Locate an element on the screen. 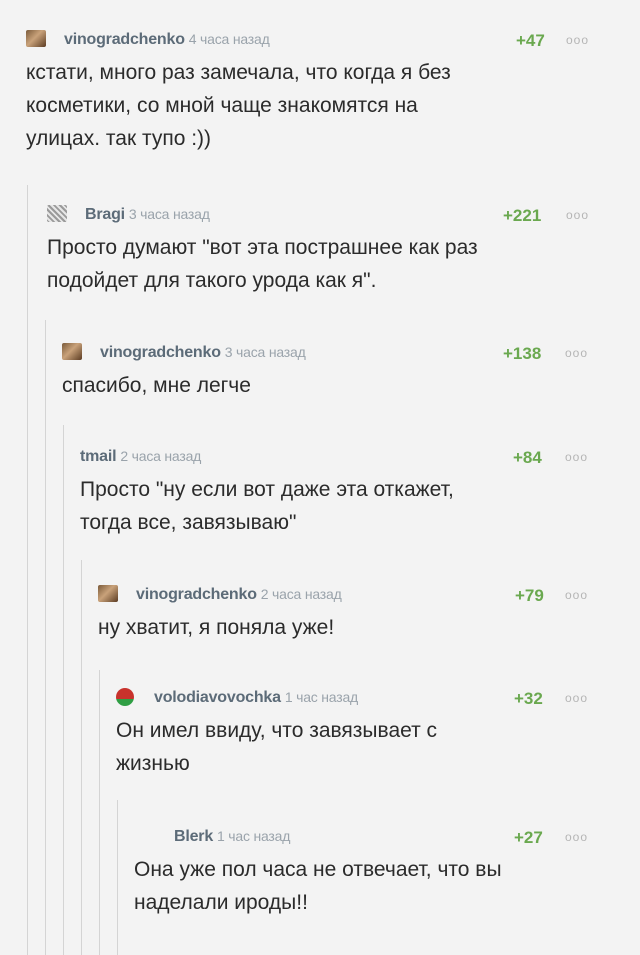 The height and width of the screenshot is (955, 640). flag-avatar-icon is located at coordinates (125, 697).